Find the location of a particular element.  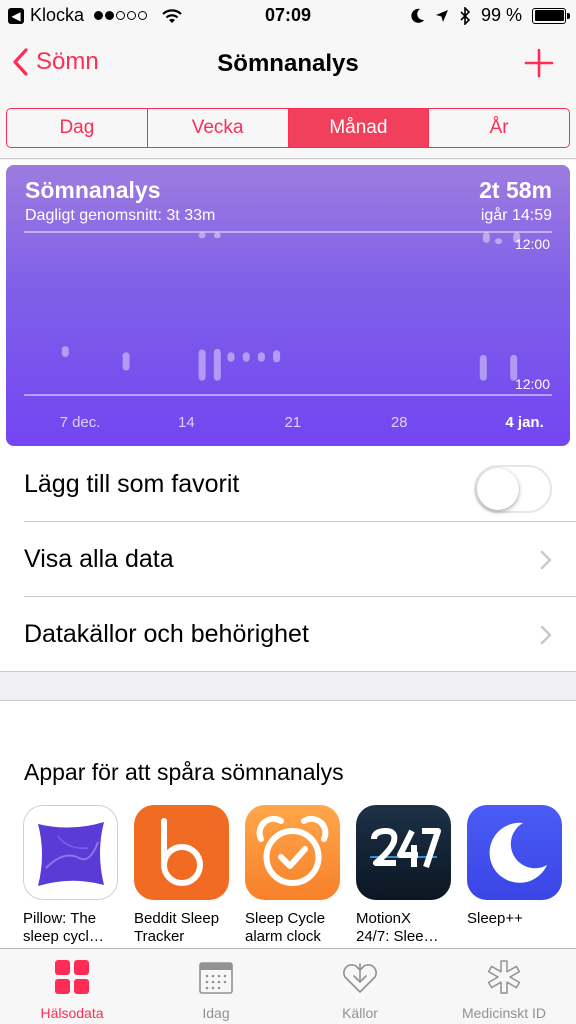

chart-latest-value: 2t 58m is located at coordinates (515, 190).